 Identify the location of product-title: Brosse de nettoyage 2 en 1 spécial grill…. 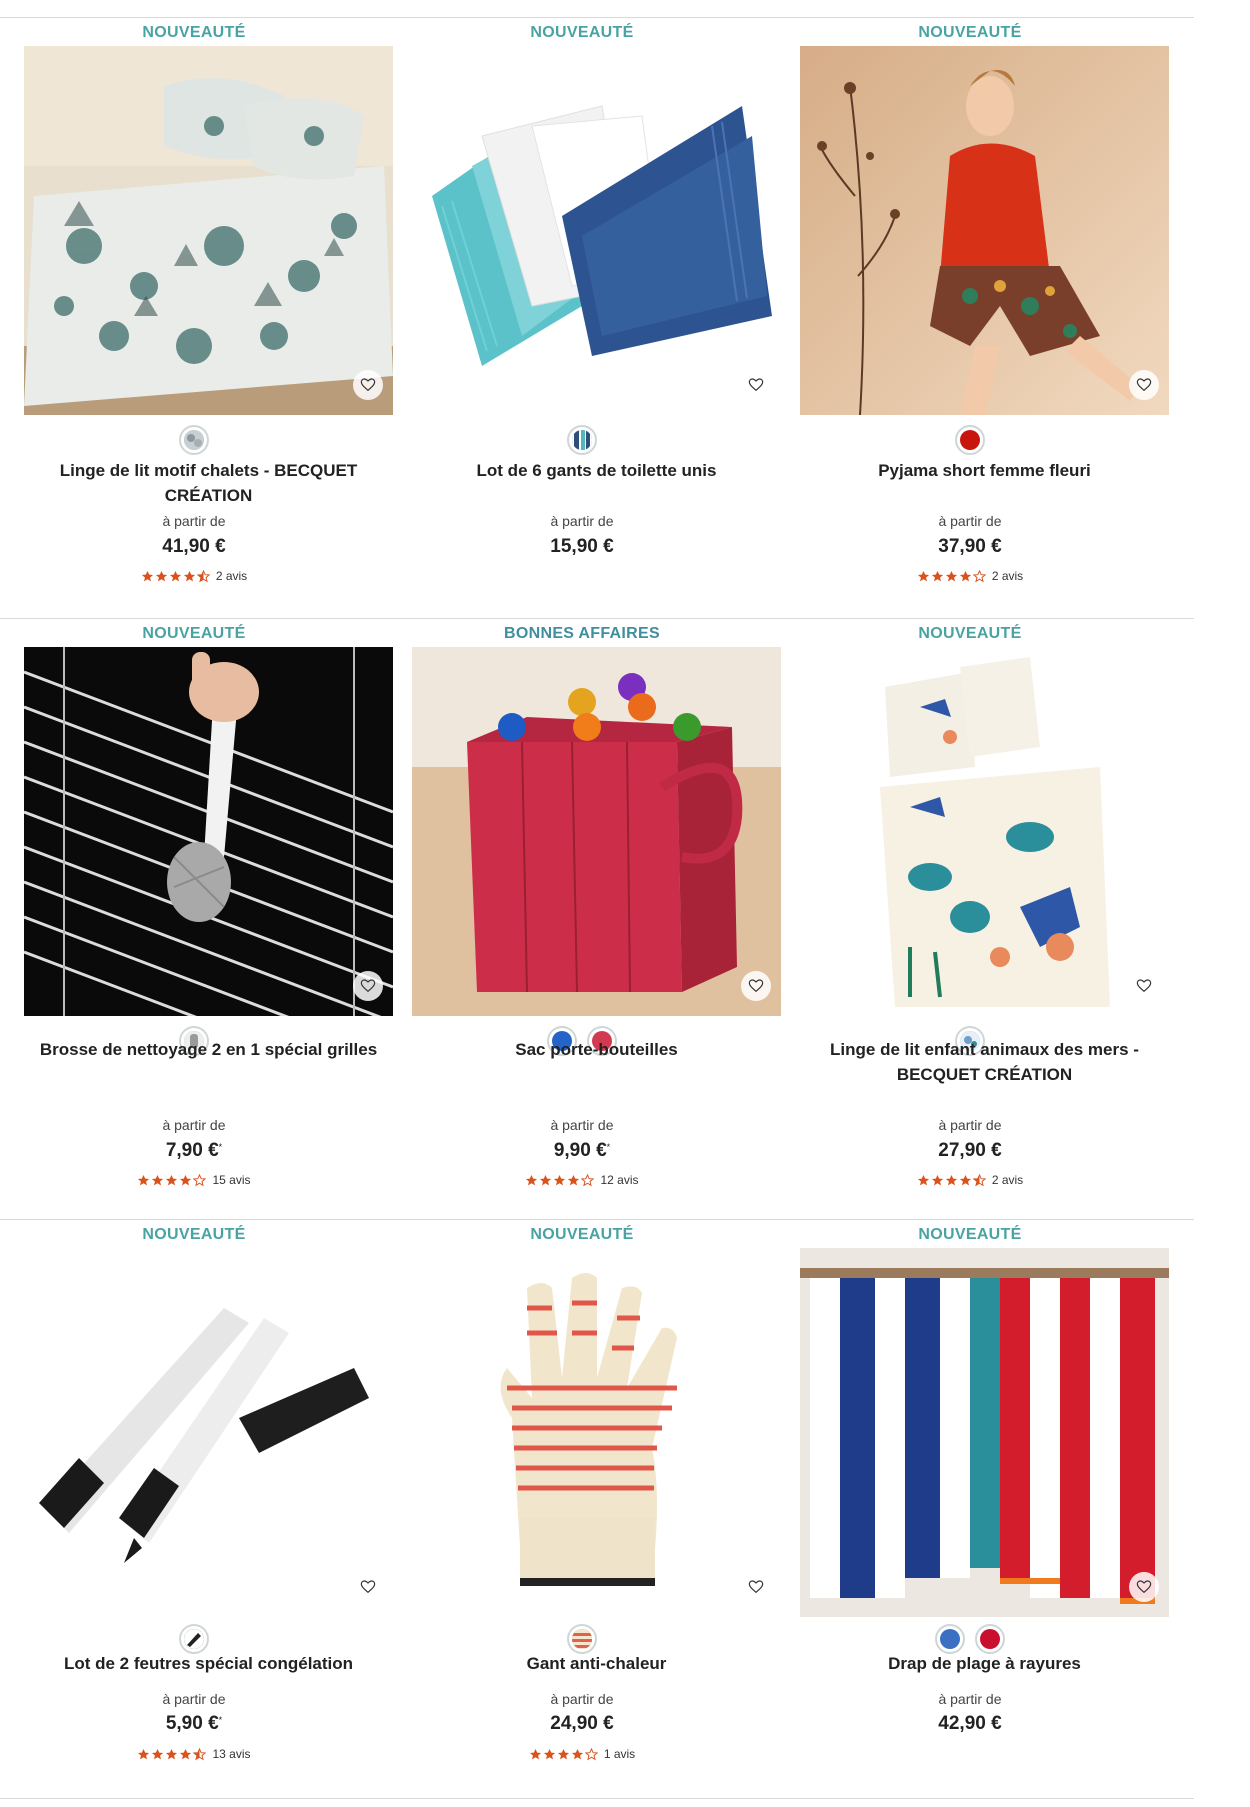
(208, 1049).